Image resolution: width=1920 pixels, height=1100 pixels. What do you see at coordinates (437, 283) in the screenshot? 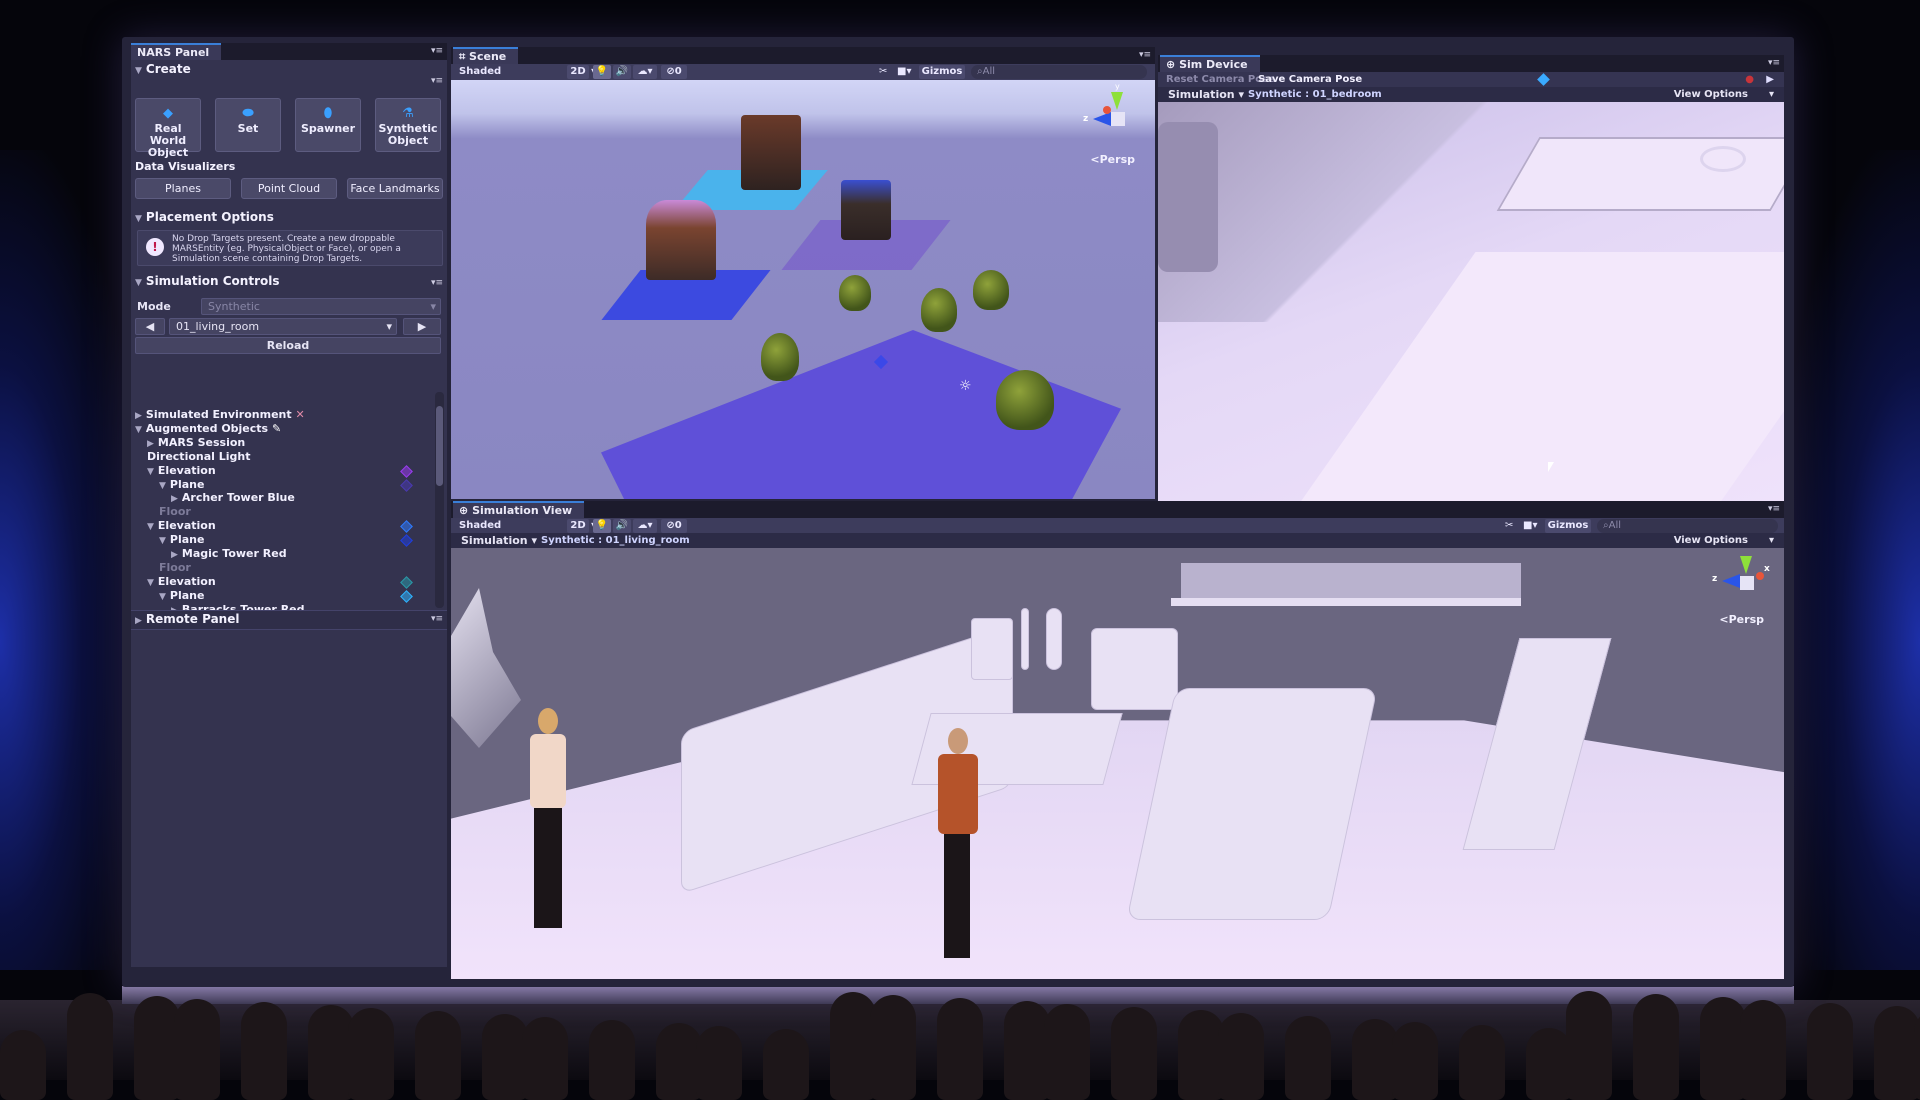
I see `simulation-controls-menu-icon: ▾≡` at bounding box center [437, 283].